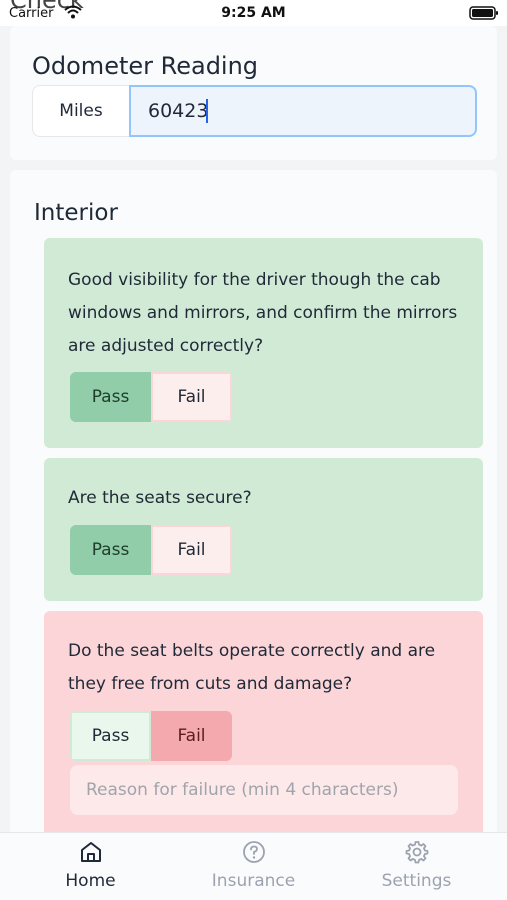 This screenshot has width=507, height=900. What do you see at coordinates (416, 866) in the screenshot?
I see `tab-settings: Settings` at bounding box center [416, 866].